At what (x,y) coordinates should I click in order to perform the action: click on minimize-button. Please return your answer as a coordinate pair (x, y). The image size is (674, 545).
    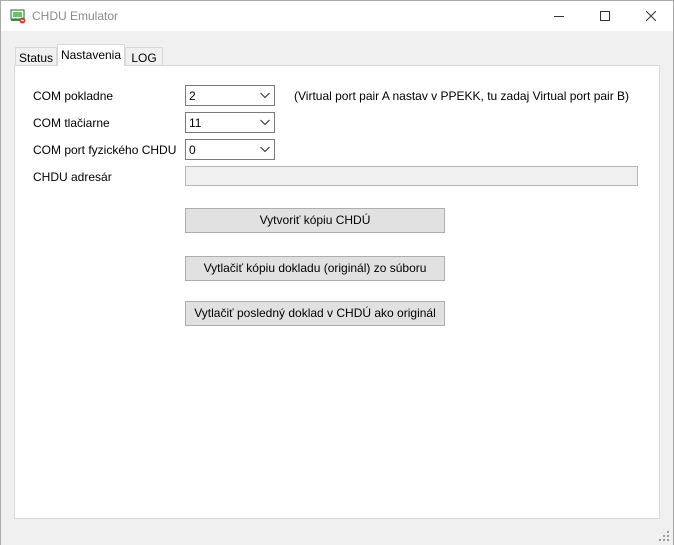
    Looking at the image, I should click on (559, 16).